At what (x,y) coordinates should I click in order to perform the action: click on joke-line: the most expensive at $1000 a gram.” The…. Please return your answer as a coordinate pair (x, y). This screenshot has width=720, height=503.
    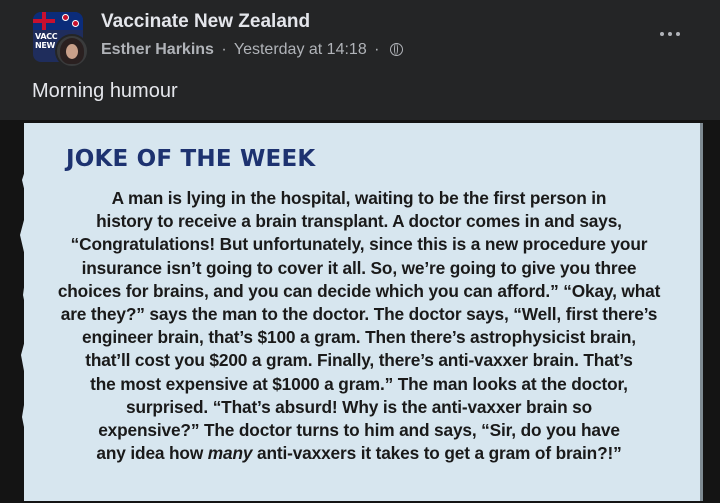
    Looking at the image, I should click on (359, 383).